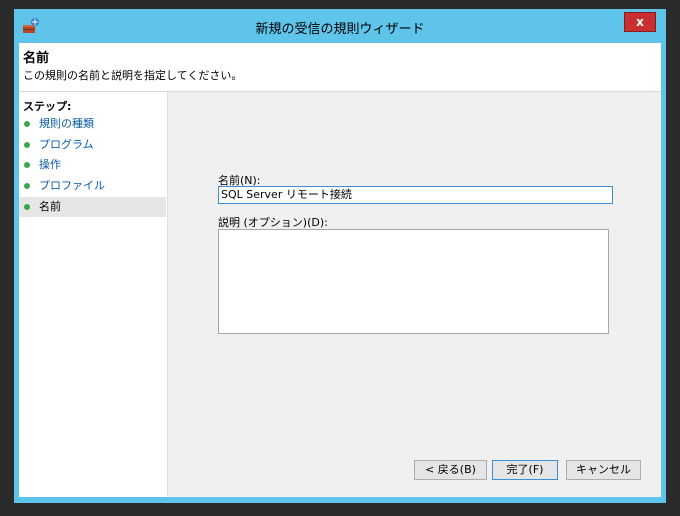 This screenshot has height=516, width=680. I want to click on back-button: < 戻る(B), so click(450, 470).